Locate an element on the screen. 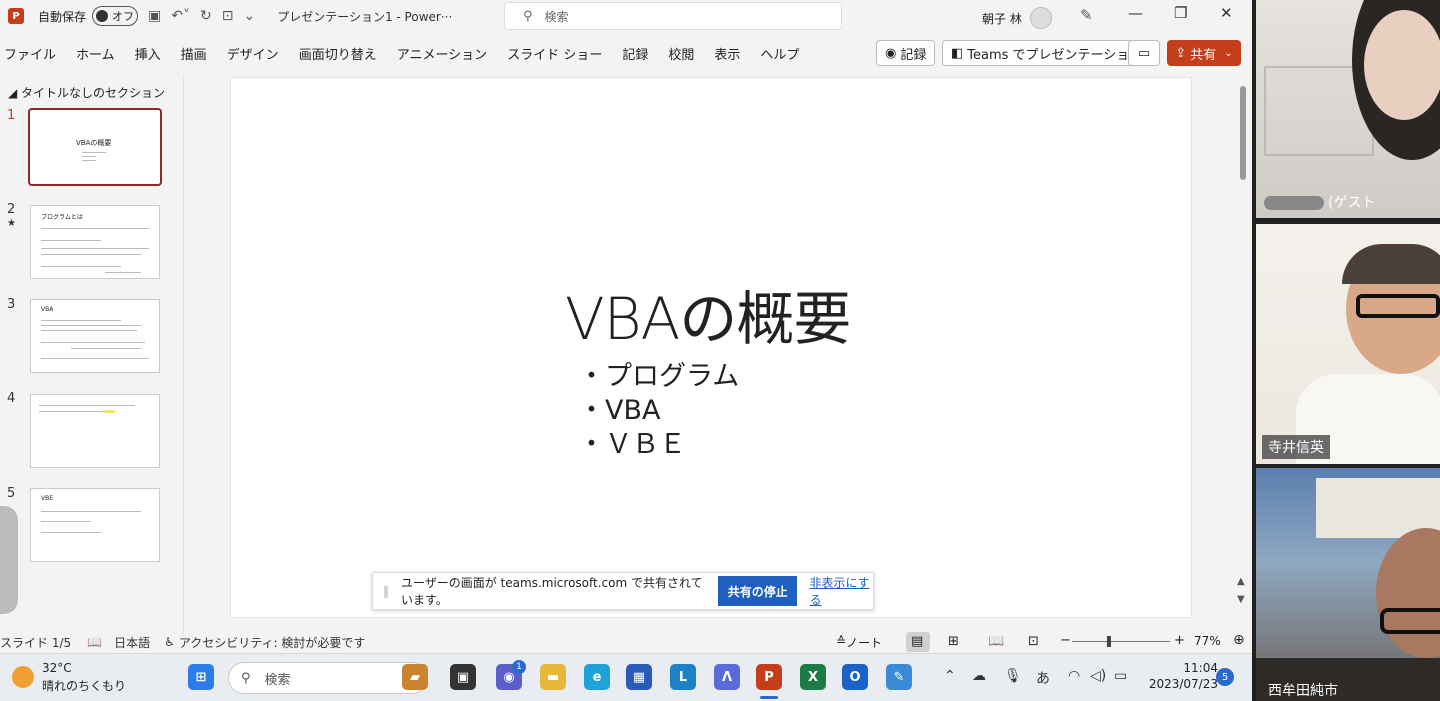  accessibility-status: アクセシビリティ: 検討が必要です is located at coordinates (272, 642).